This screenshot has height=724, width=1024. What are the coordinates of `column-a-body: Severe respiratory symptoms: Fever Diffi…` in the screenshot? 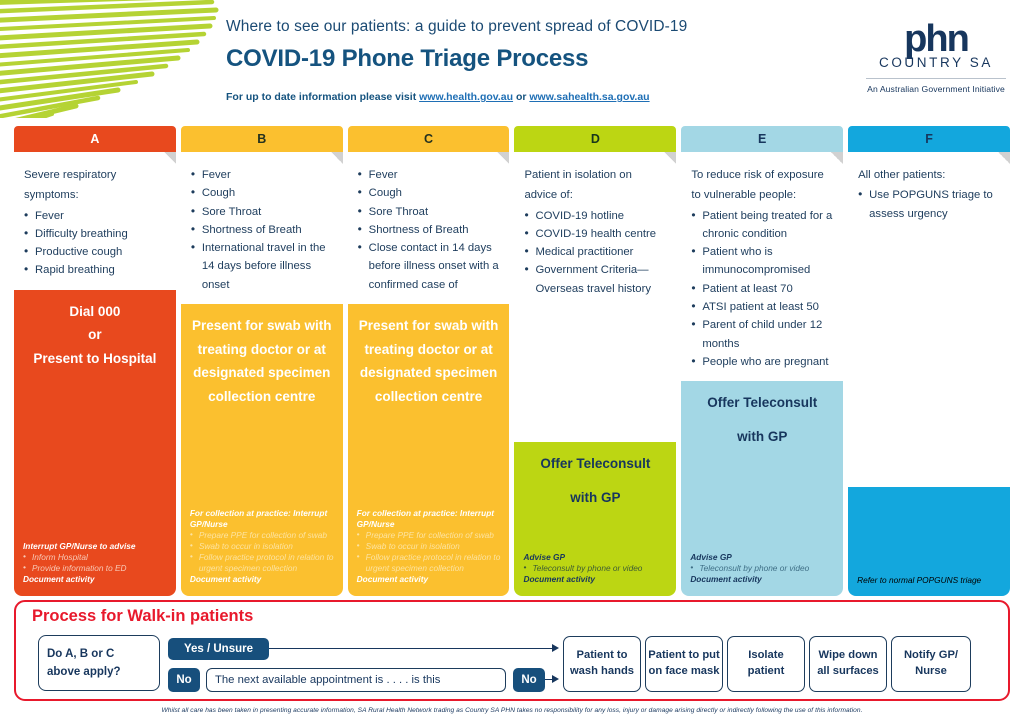 It's located at (95, 374).